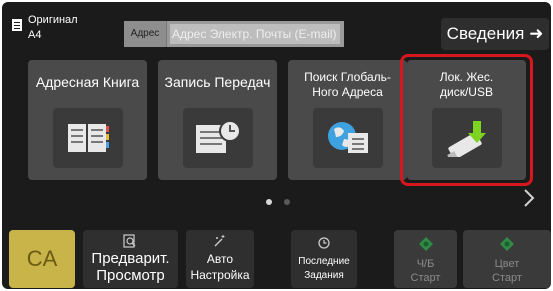 The height and width of the screenshot is (291, 553). I want to click on preview-icon, so click(129, 241).